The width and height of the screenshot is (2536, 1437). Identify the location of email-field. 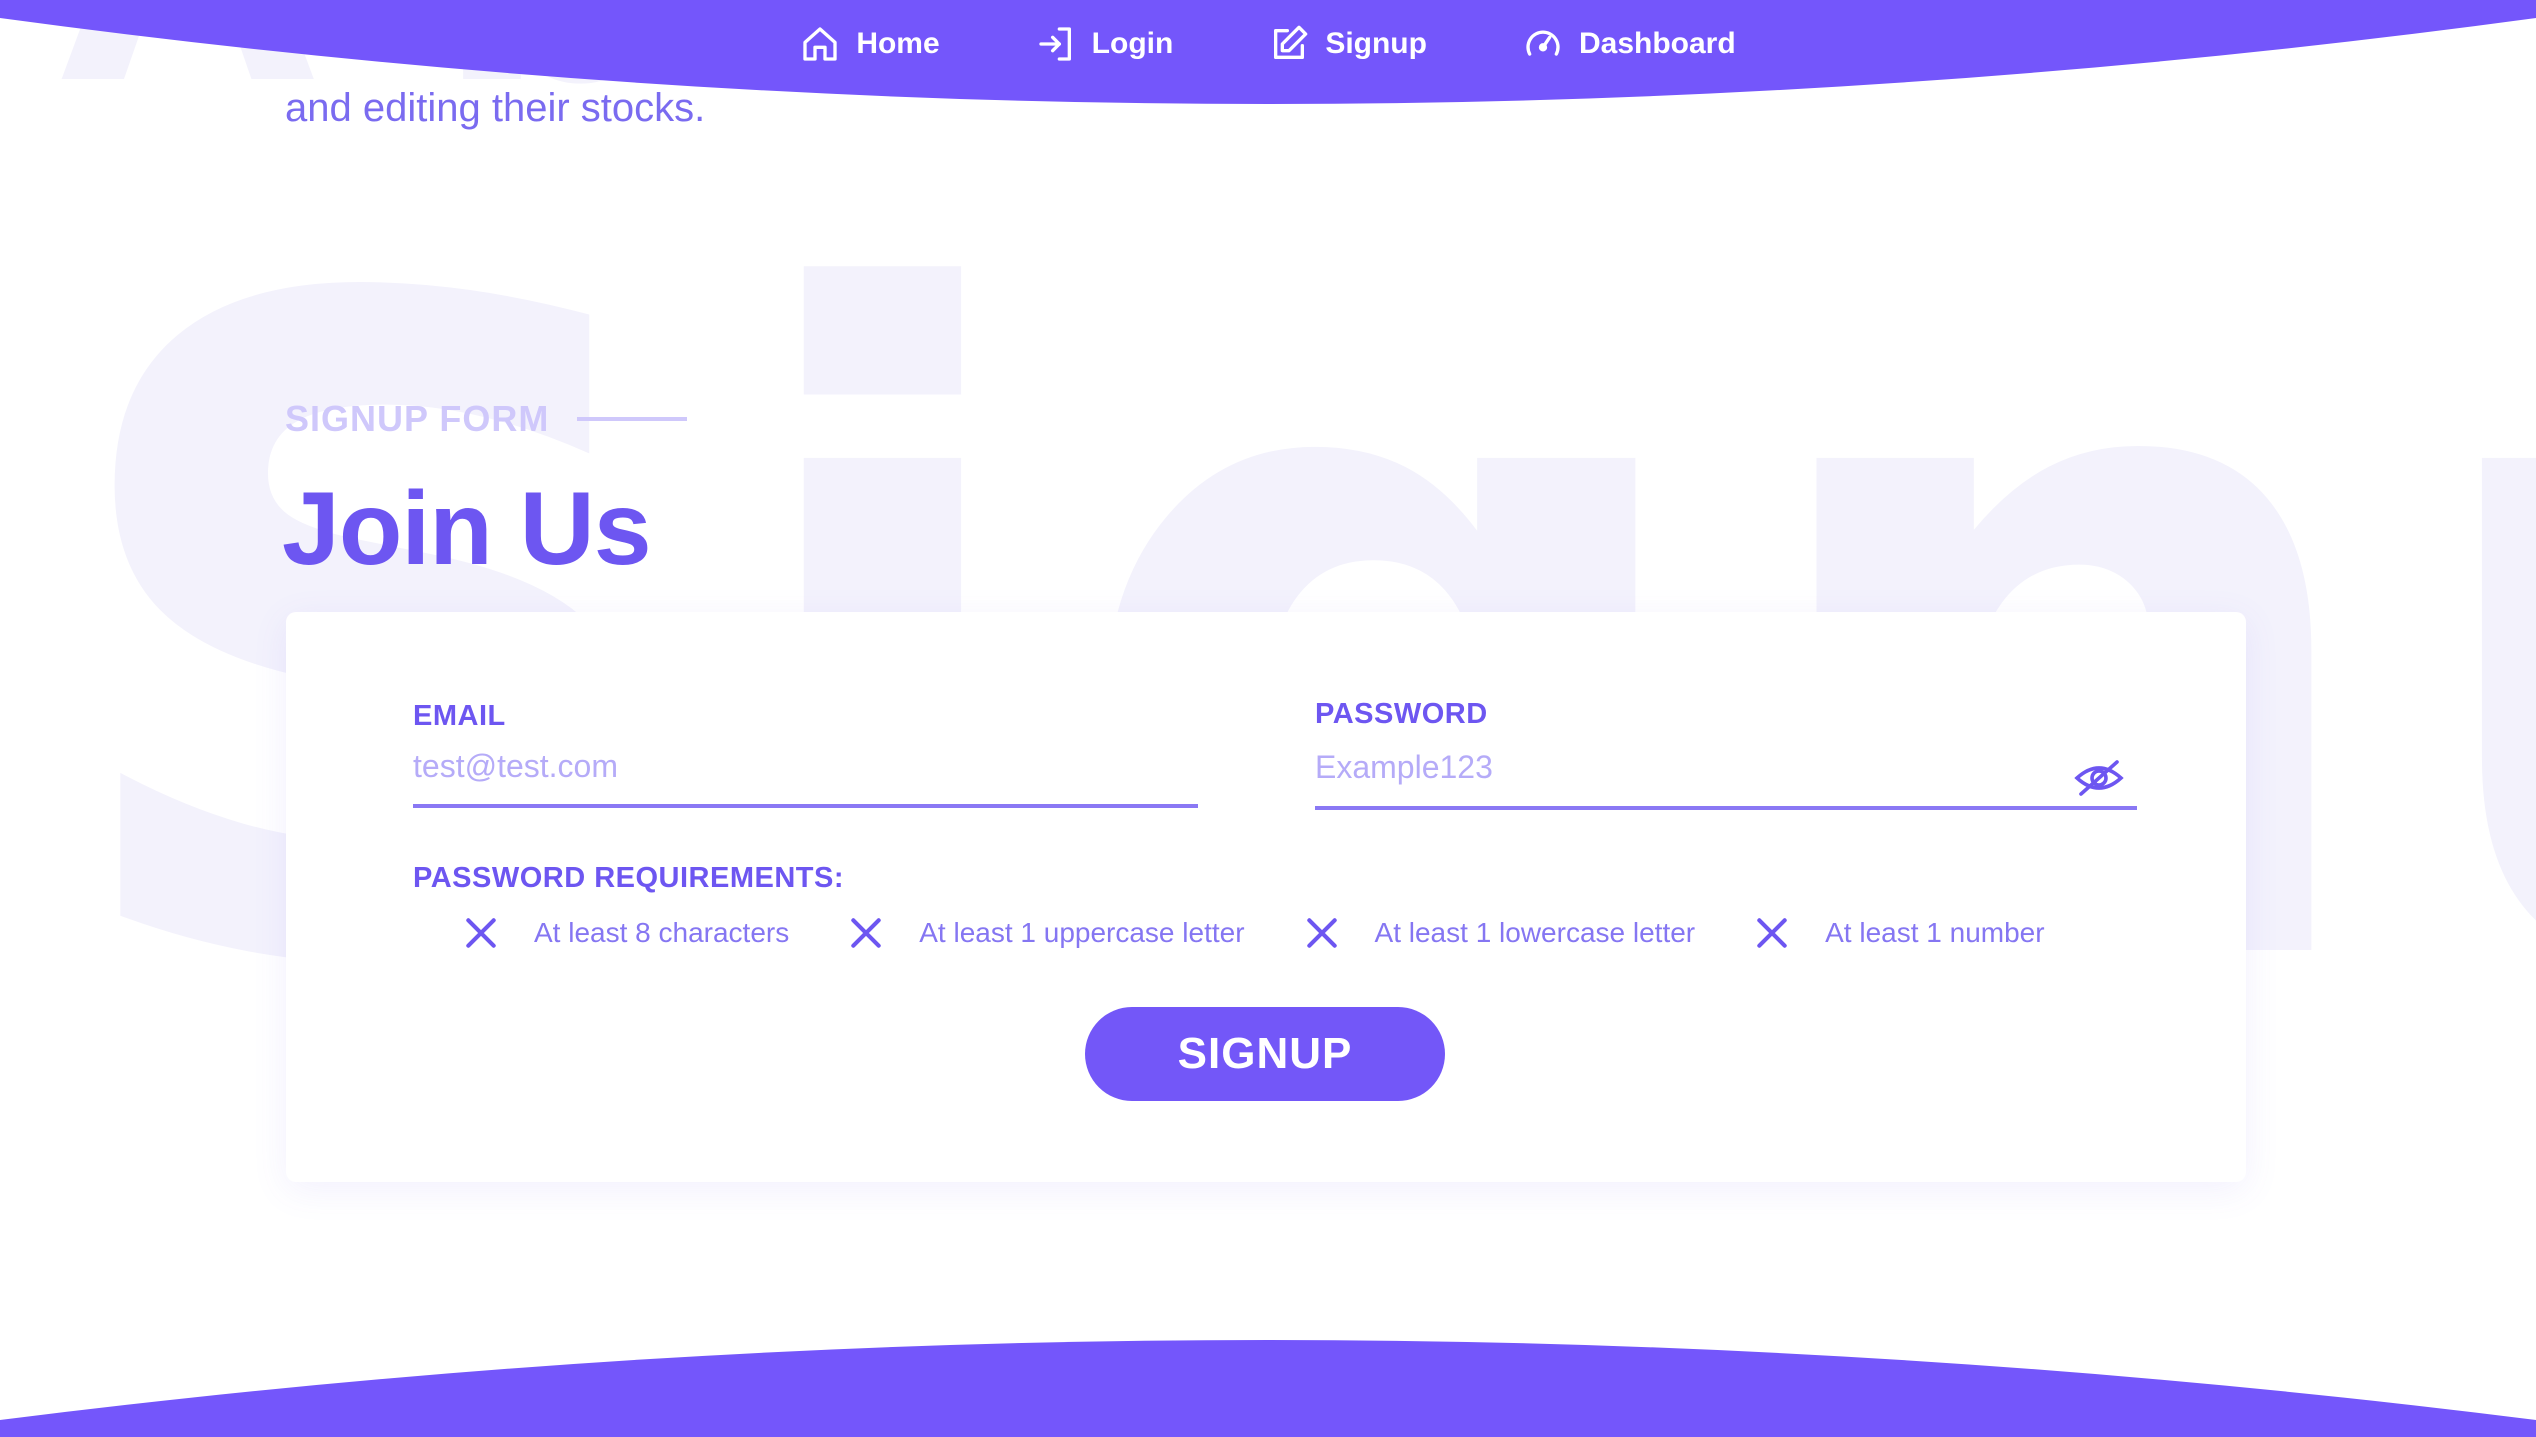
(805, 776).